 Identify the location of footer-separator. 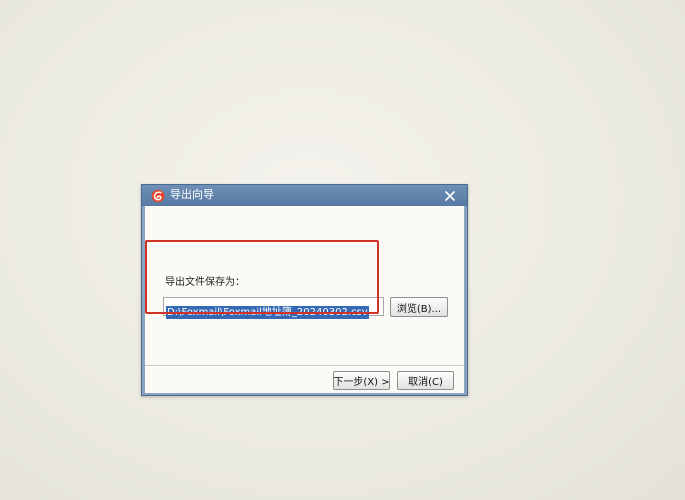
(304, 366).